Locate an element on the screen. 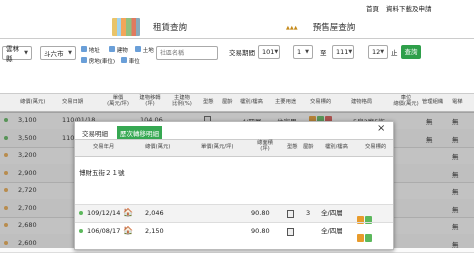 The image size is (474, 253). to-label: 至 is located at coordinates (323, 53).